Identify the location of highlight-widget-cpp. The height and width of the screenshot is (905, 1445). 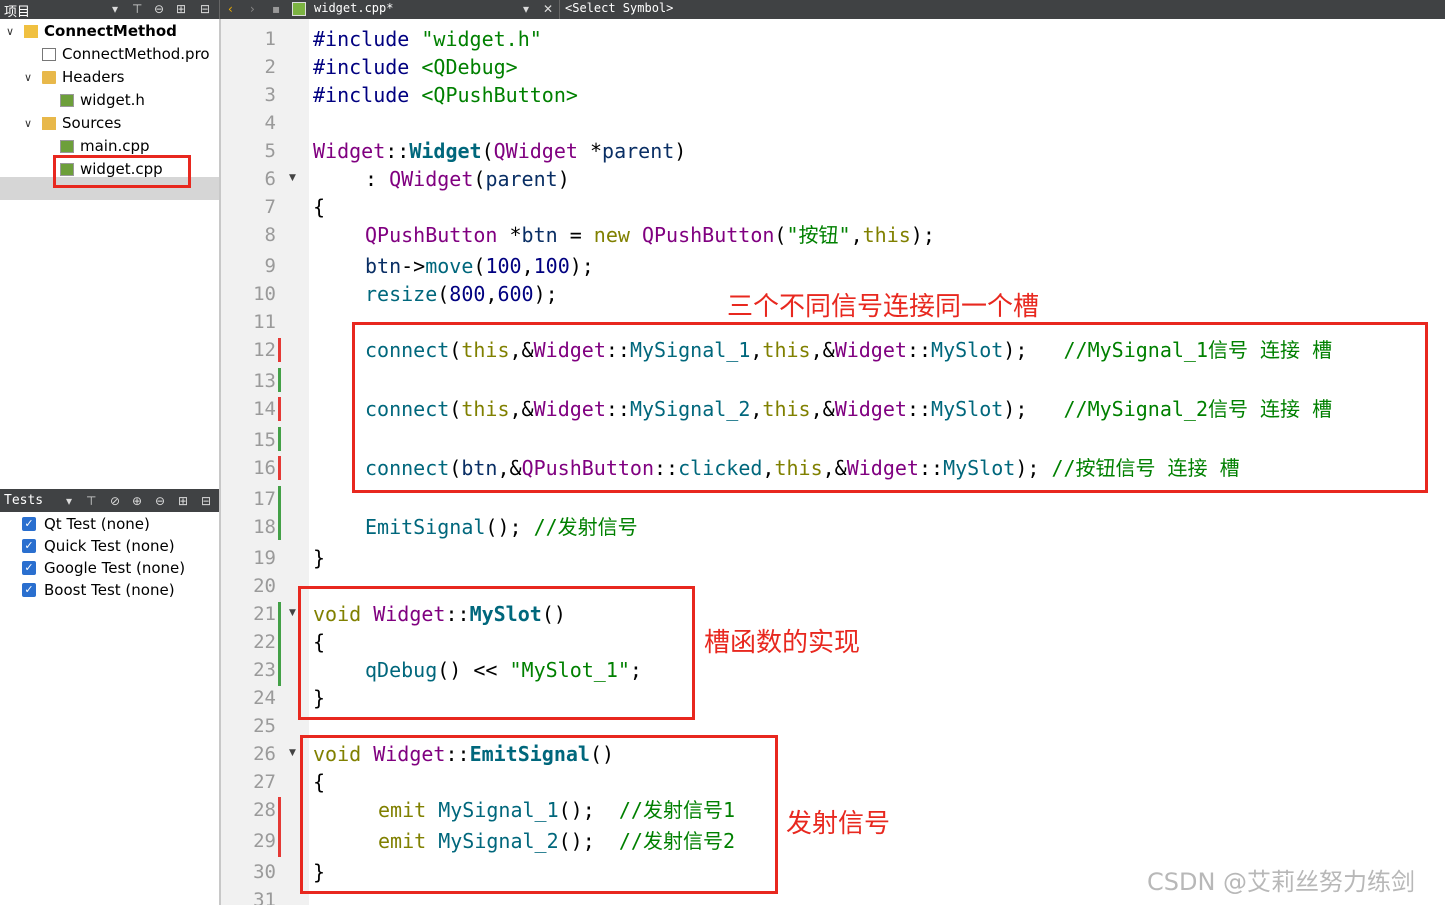
(122, 171).